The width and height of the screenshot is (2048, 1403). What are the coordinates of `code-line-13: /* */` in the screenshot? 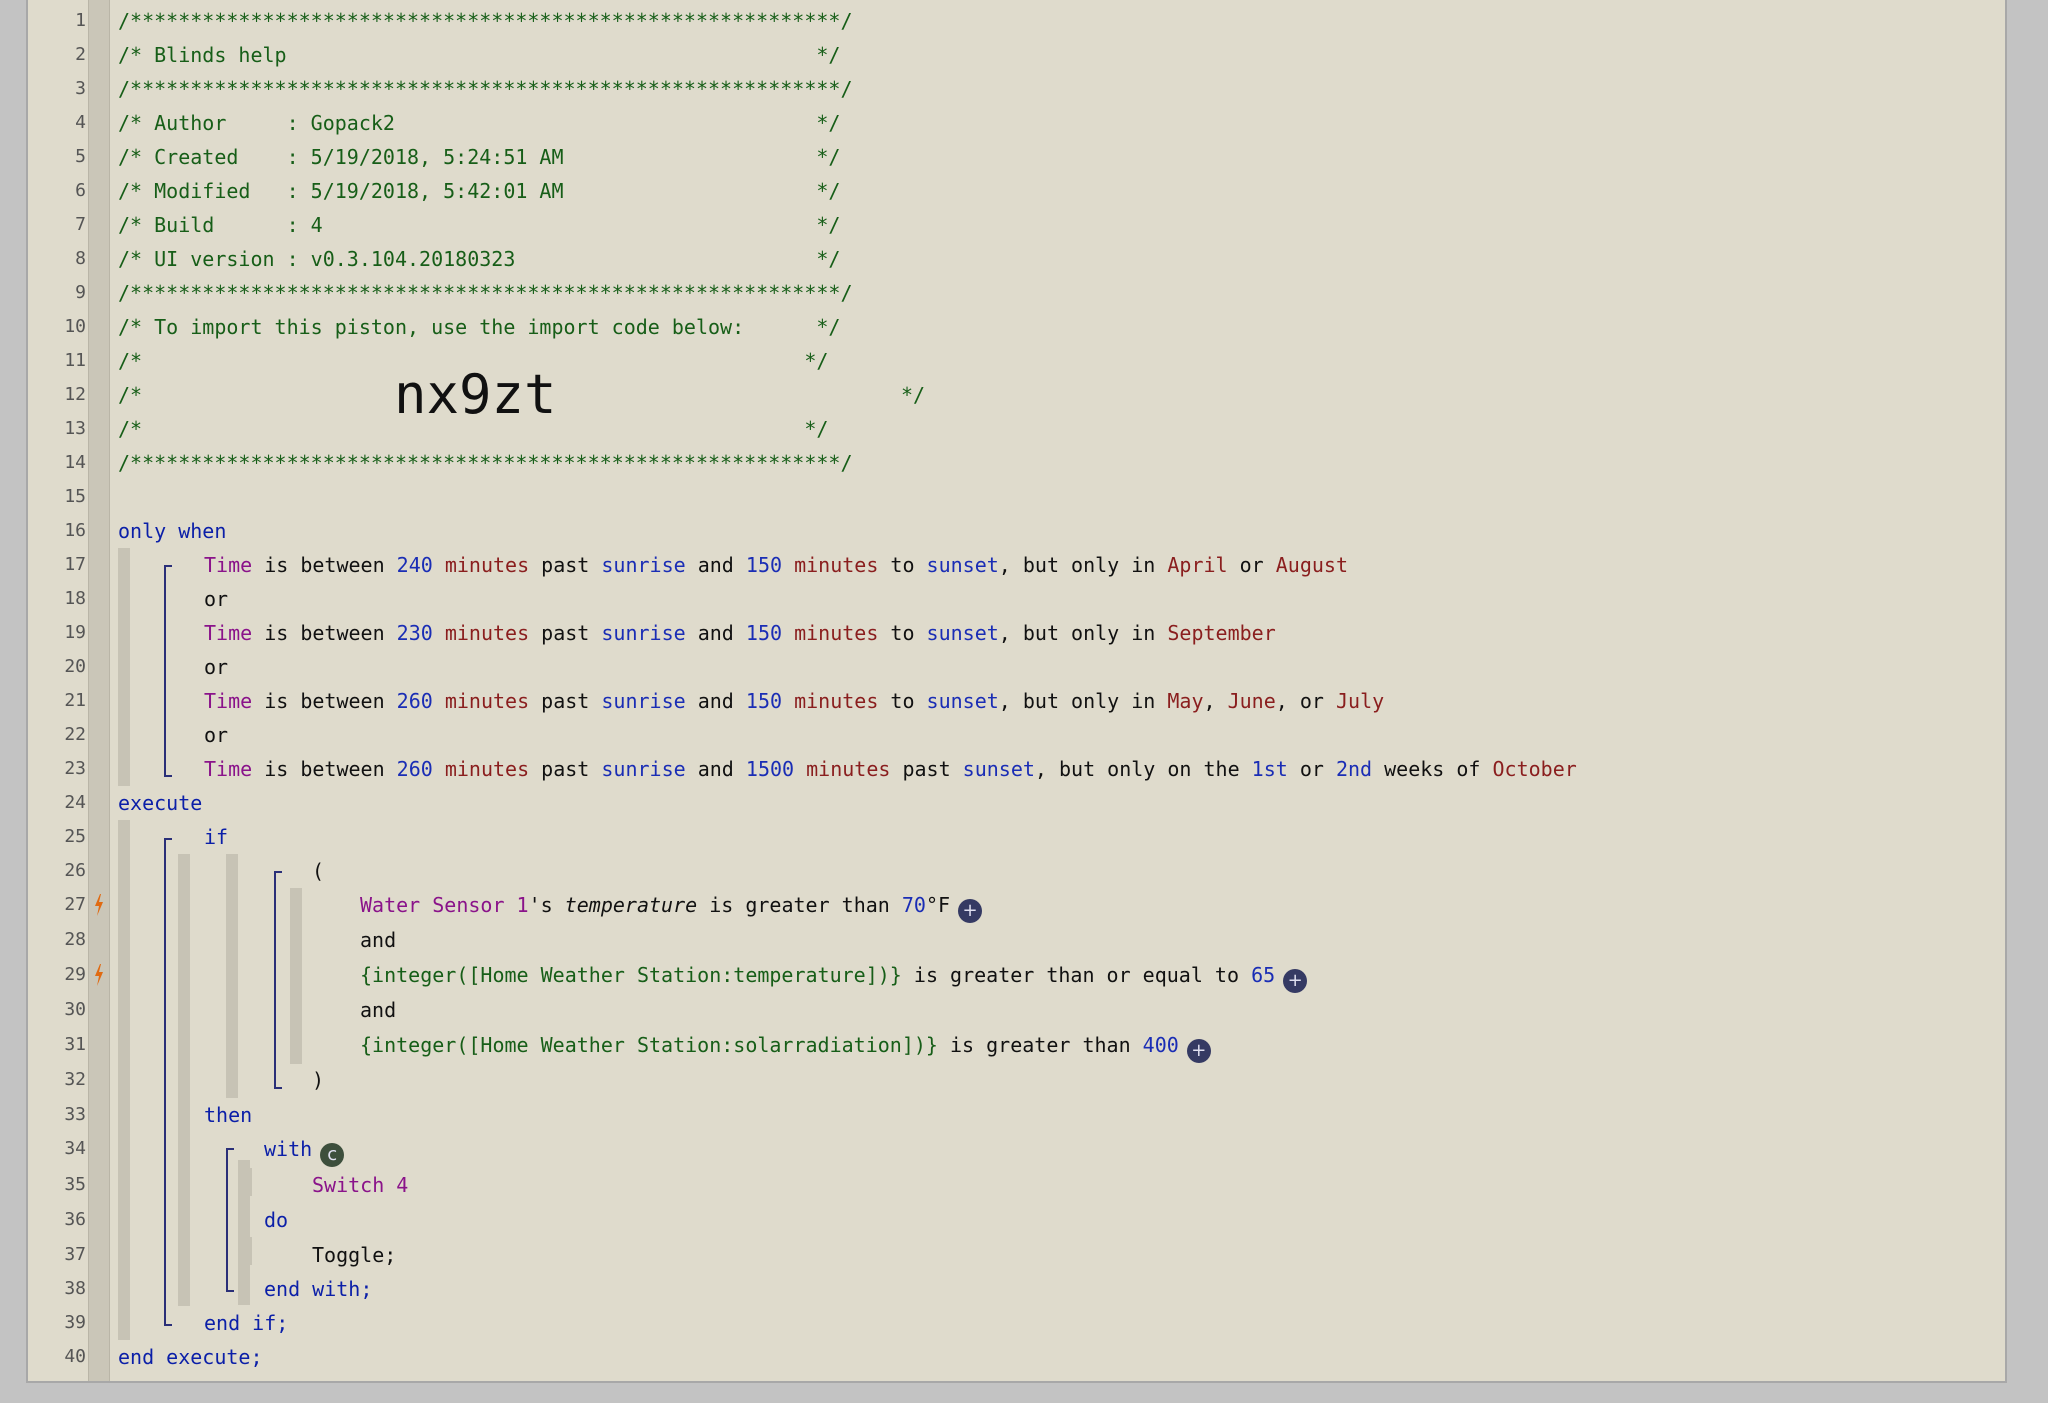 It's located at (473, 429).